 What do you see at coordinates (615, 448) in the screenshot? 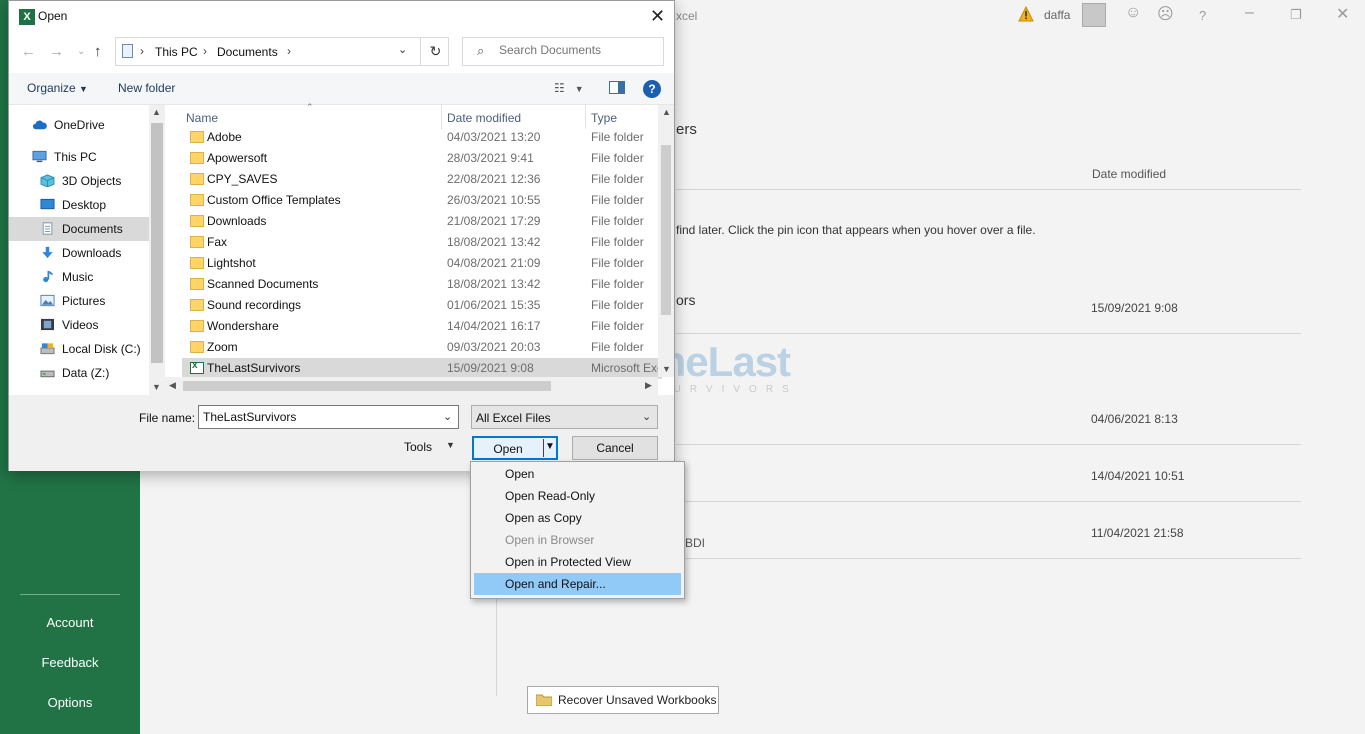
I see `cancel-button: Cancel` at bounding box center [615, 448].